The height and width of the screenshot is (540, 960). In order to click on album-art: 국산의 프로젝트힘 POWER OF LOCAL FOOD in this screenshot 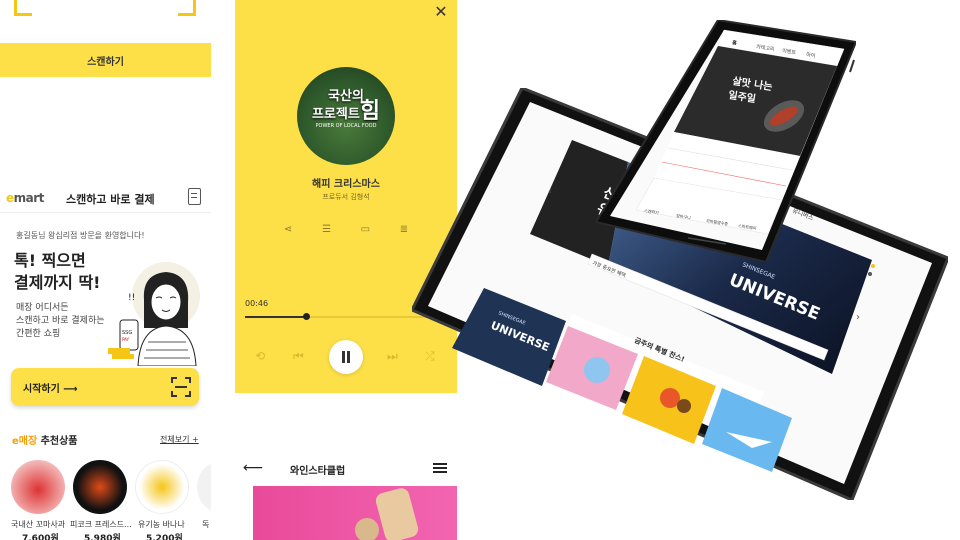, I will do `click(346, 116)`.